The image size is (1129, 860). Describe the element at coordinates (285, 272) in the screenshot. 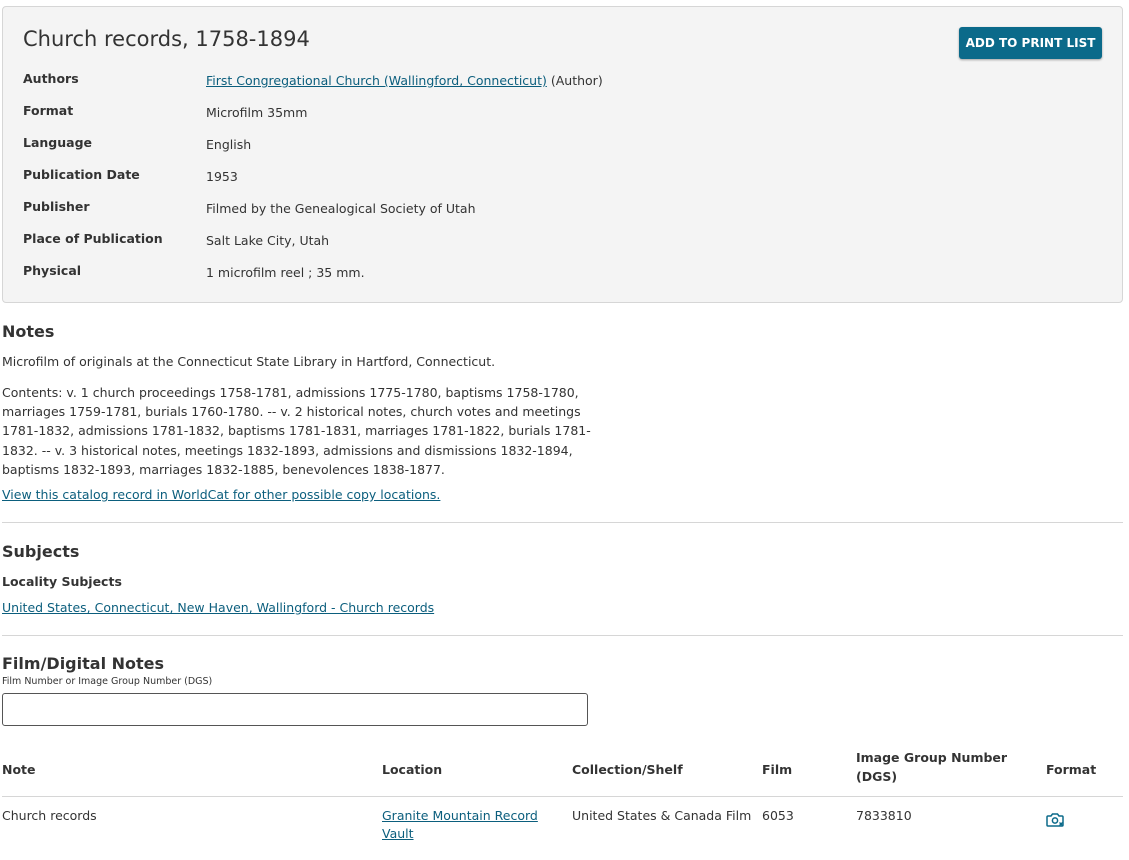

I see `physical-value: 1 microfilm reel ; 35 mm.` at that location.